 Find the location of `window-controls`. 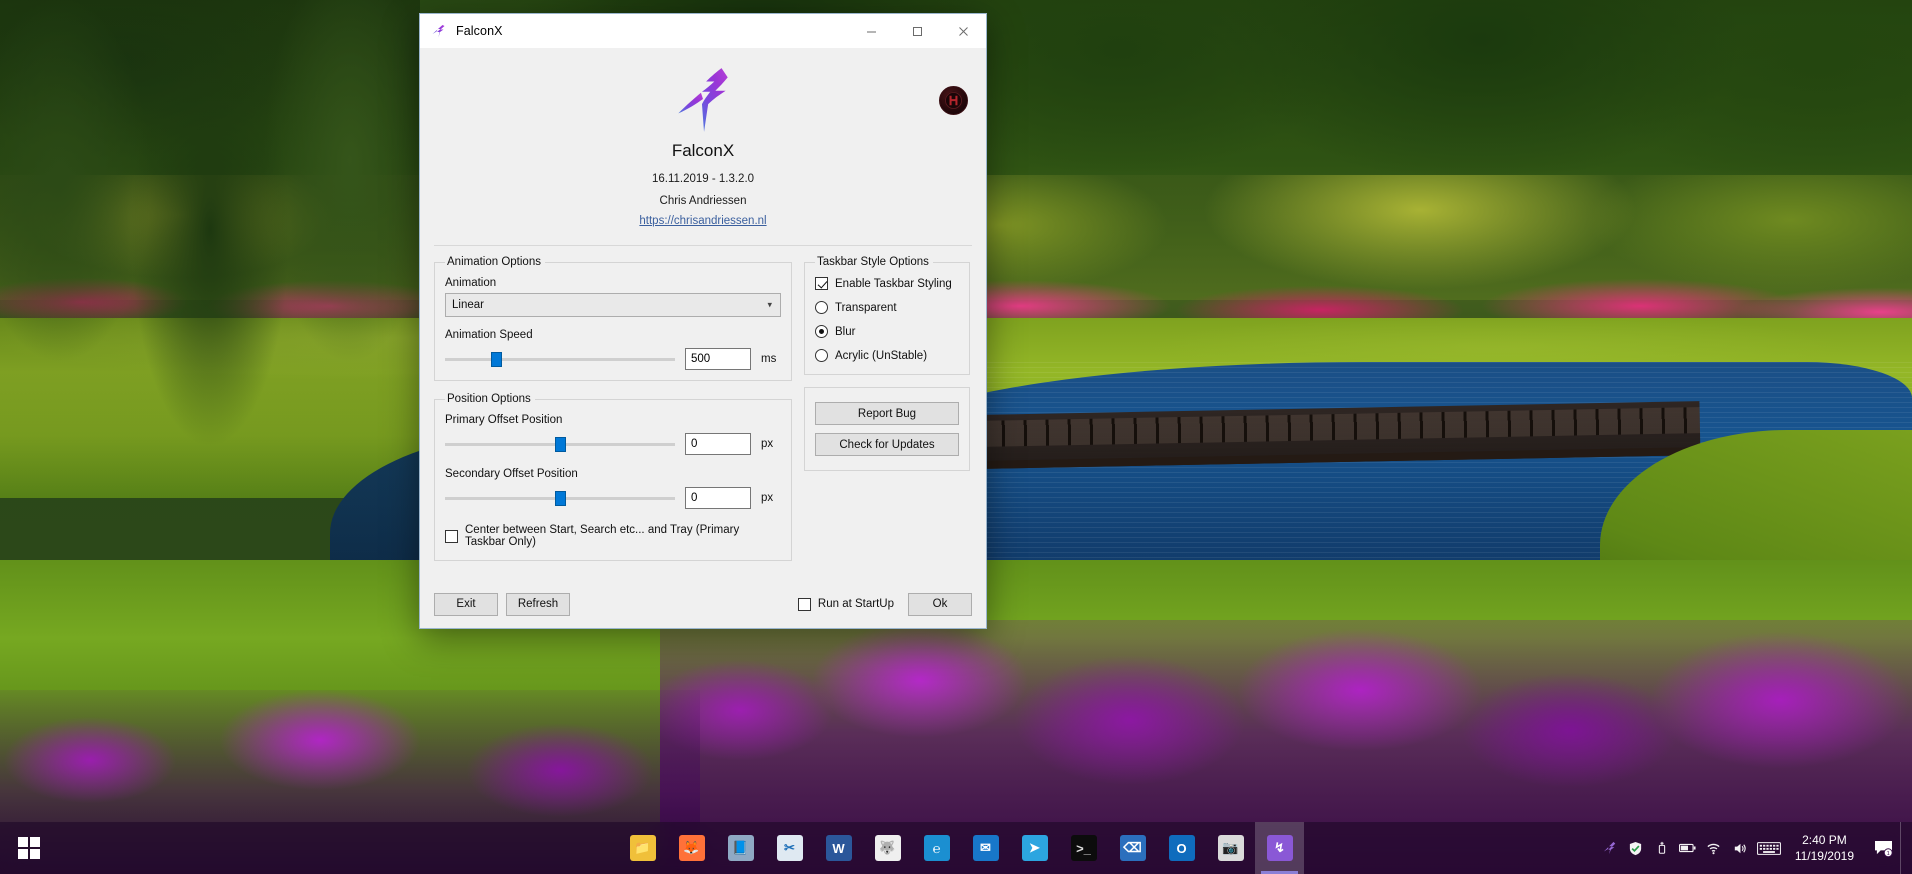

window-controls is located at coordinates (917, 31).